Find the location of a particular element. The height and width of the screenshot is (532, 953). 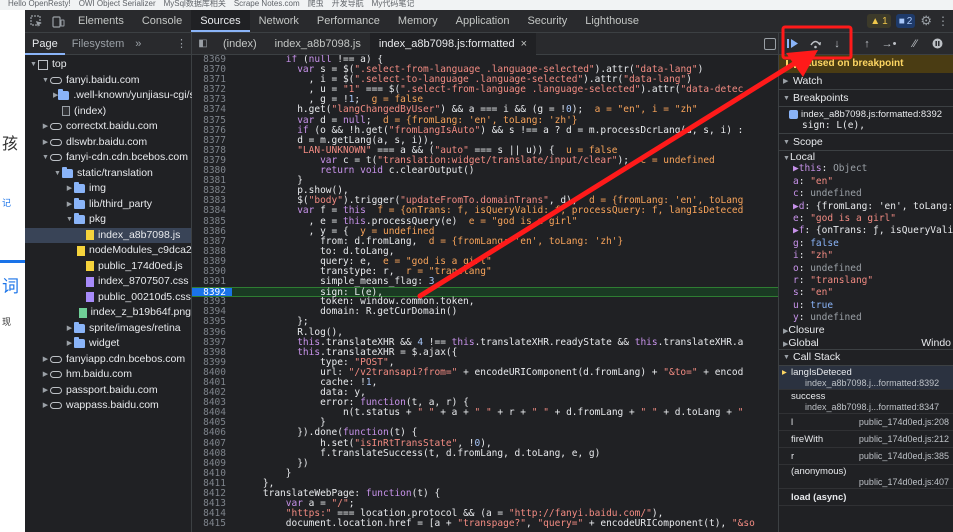

more-tabs-icon: » is located at coordinates (138, 44).